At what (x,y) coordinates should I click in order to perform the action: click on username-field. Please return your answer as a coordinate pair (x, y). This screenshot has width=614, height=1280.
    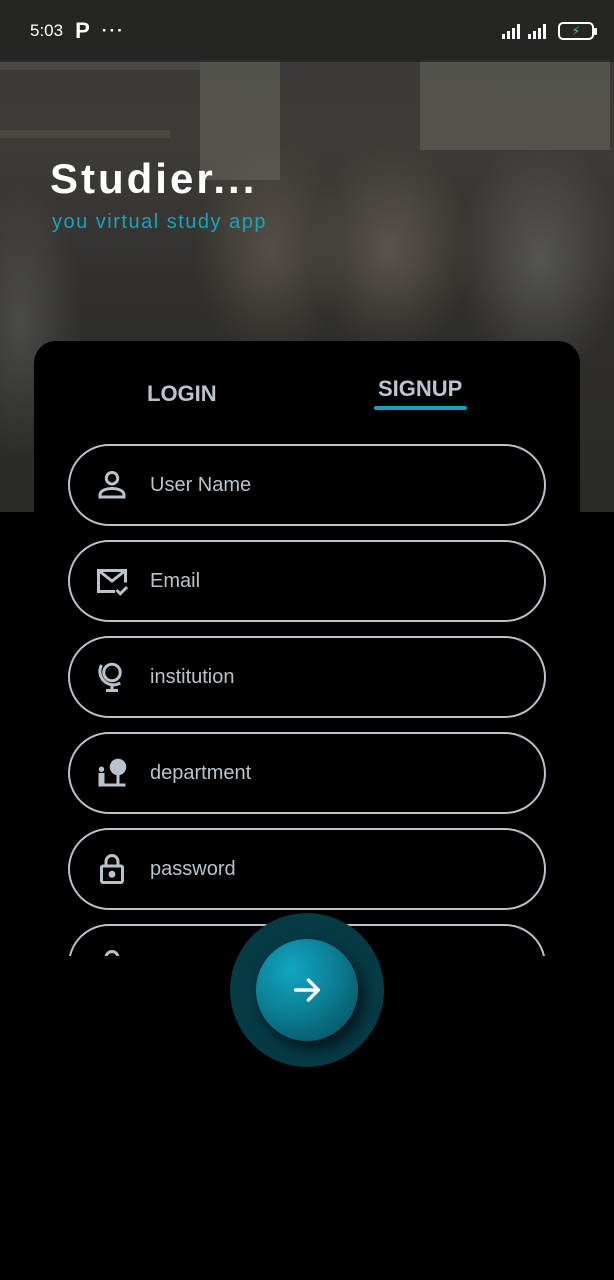
    Looking at the image, I should click on (307, 485).